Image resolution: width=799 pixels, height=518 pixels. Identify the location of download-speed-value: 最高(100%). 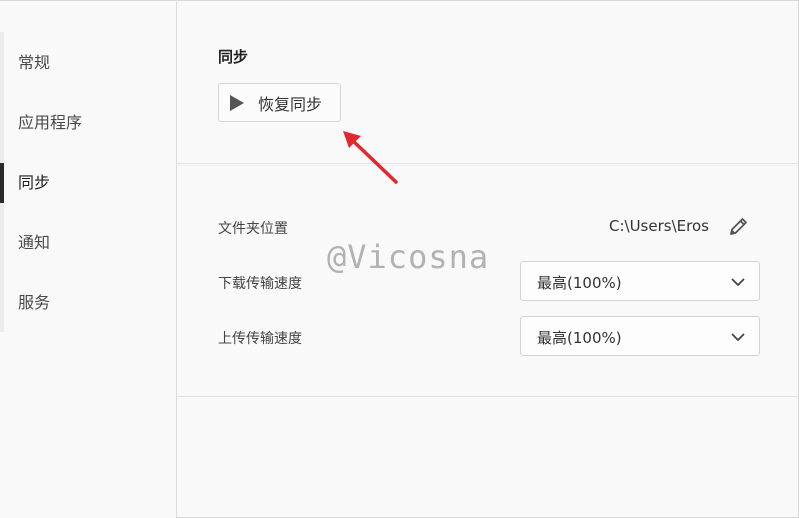
(579, 283).